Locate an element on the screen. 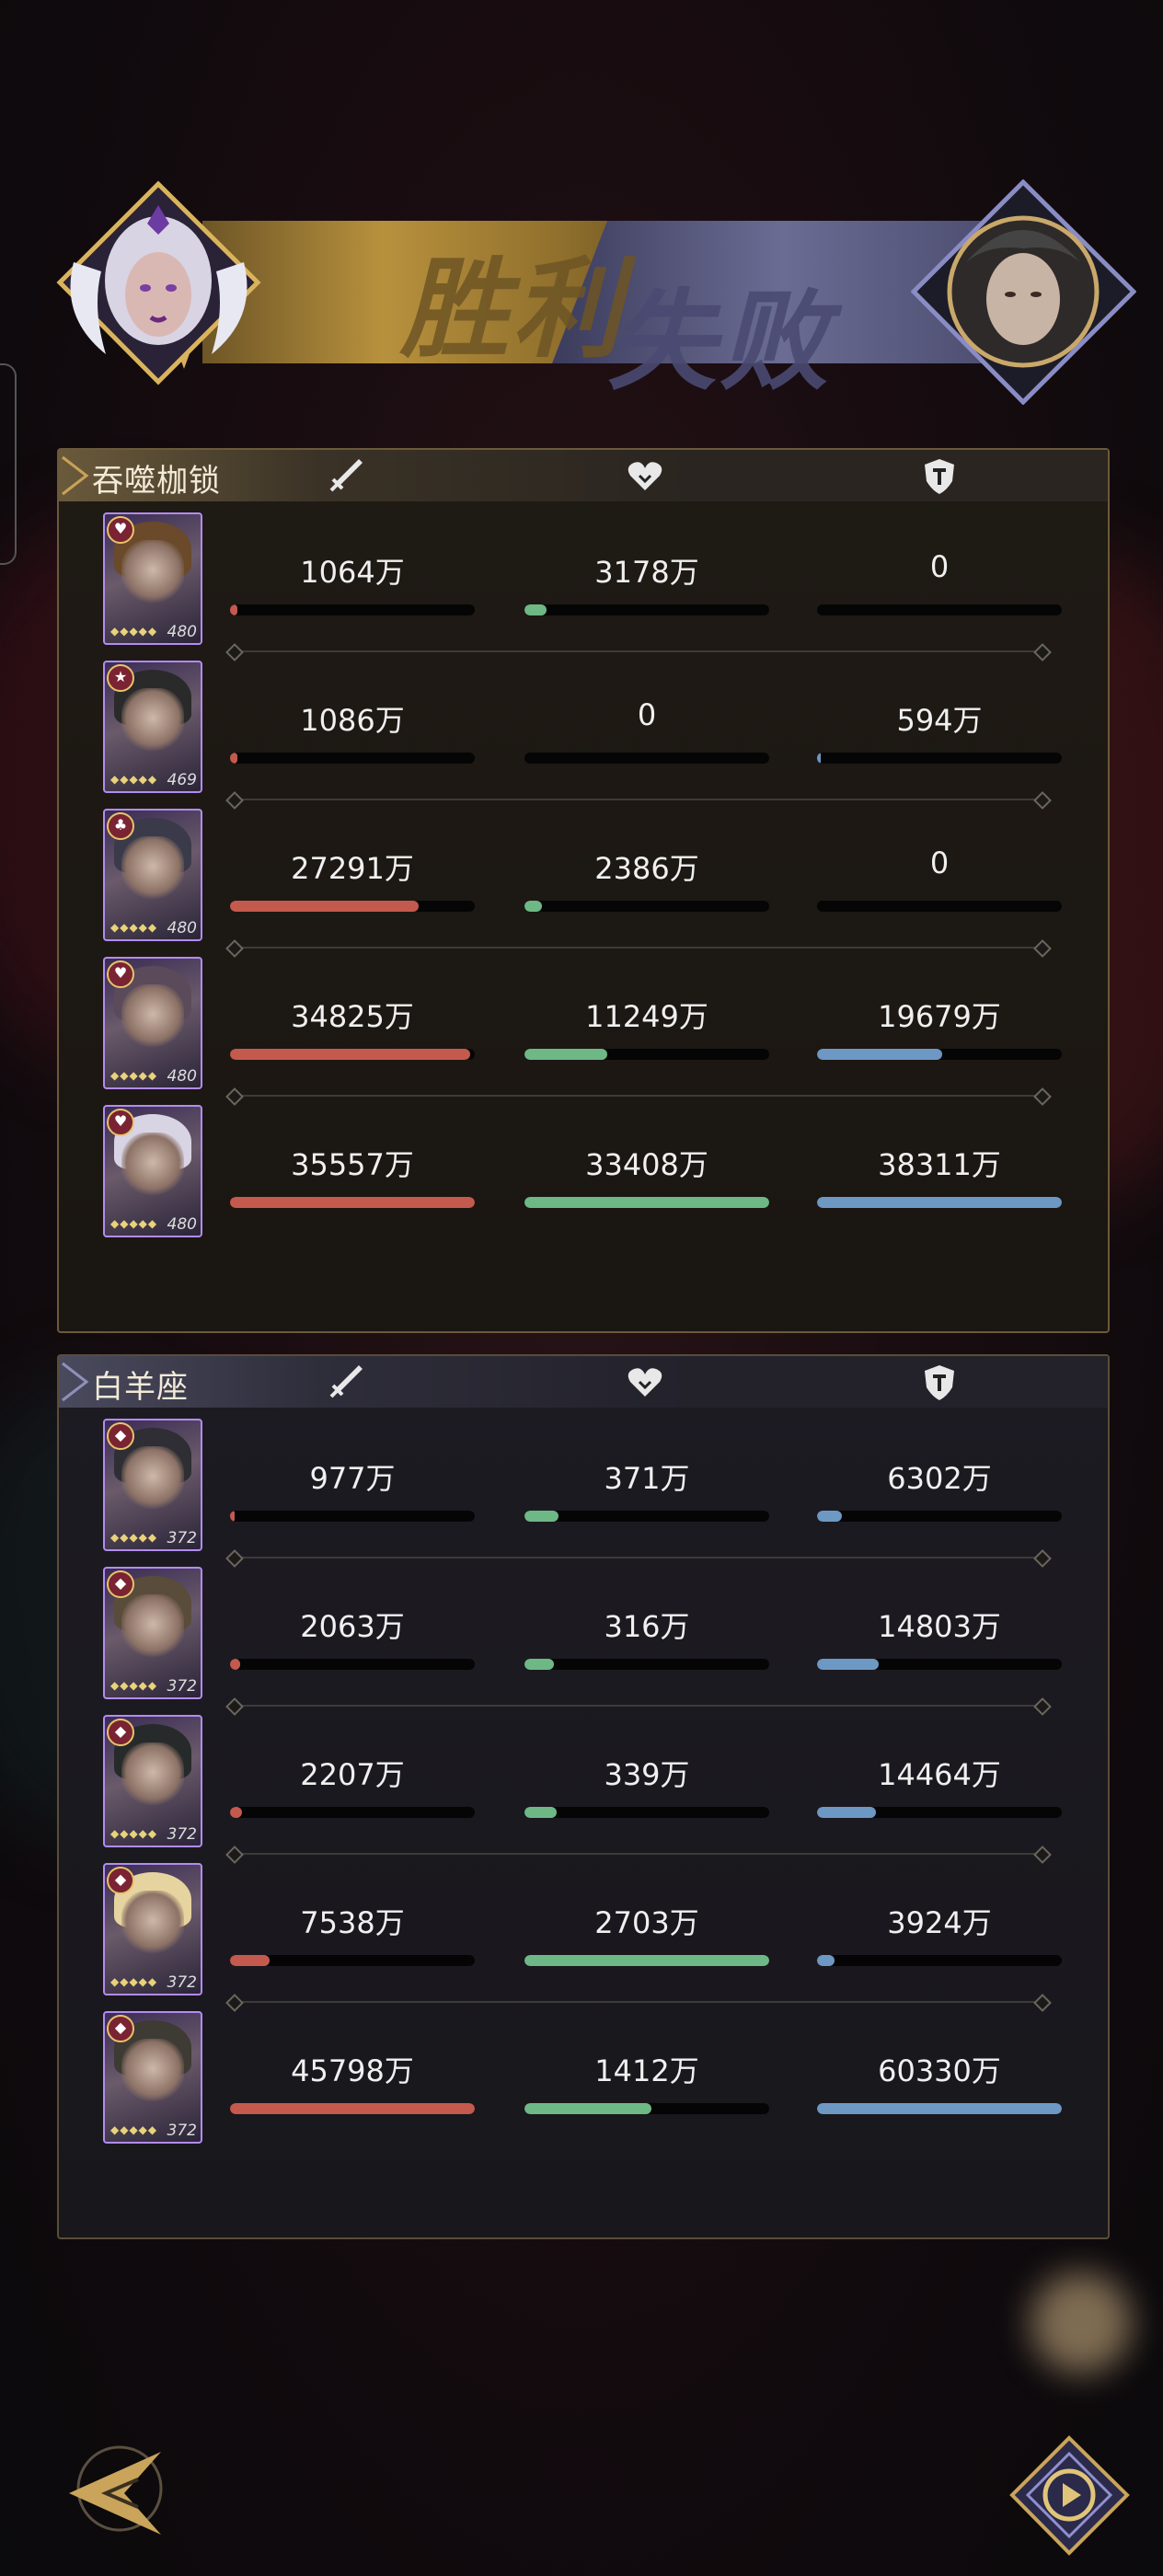  hero-stat-row: ◆ ◆◆◆◆◆ 372 977万 371万 6302万 is located at coordinates (583, 1486).